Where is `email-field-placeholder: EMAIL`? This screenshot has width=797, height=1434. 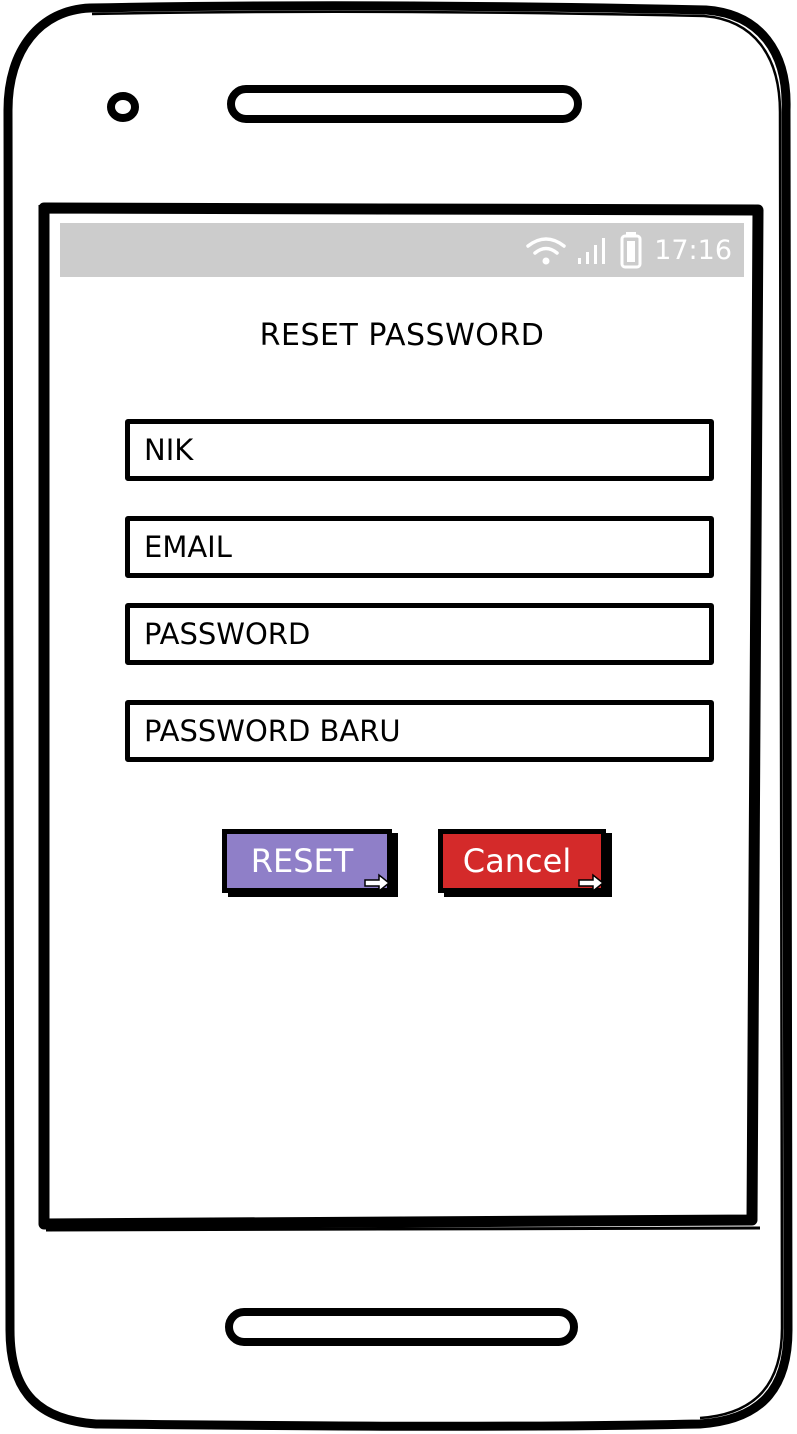 email-field-placeholder: EMAIL is located at coordinates (188, 547).